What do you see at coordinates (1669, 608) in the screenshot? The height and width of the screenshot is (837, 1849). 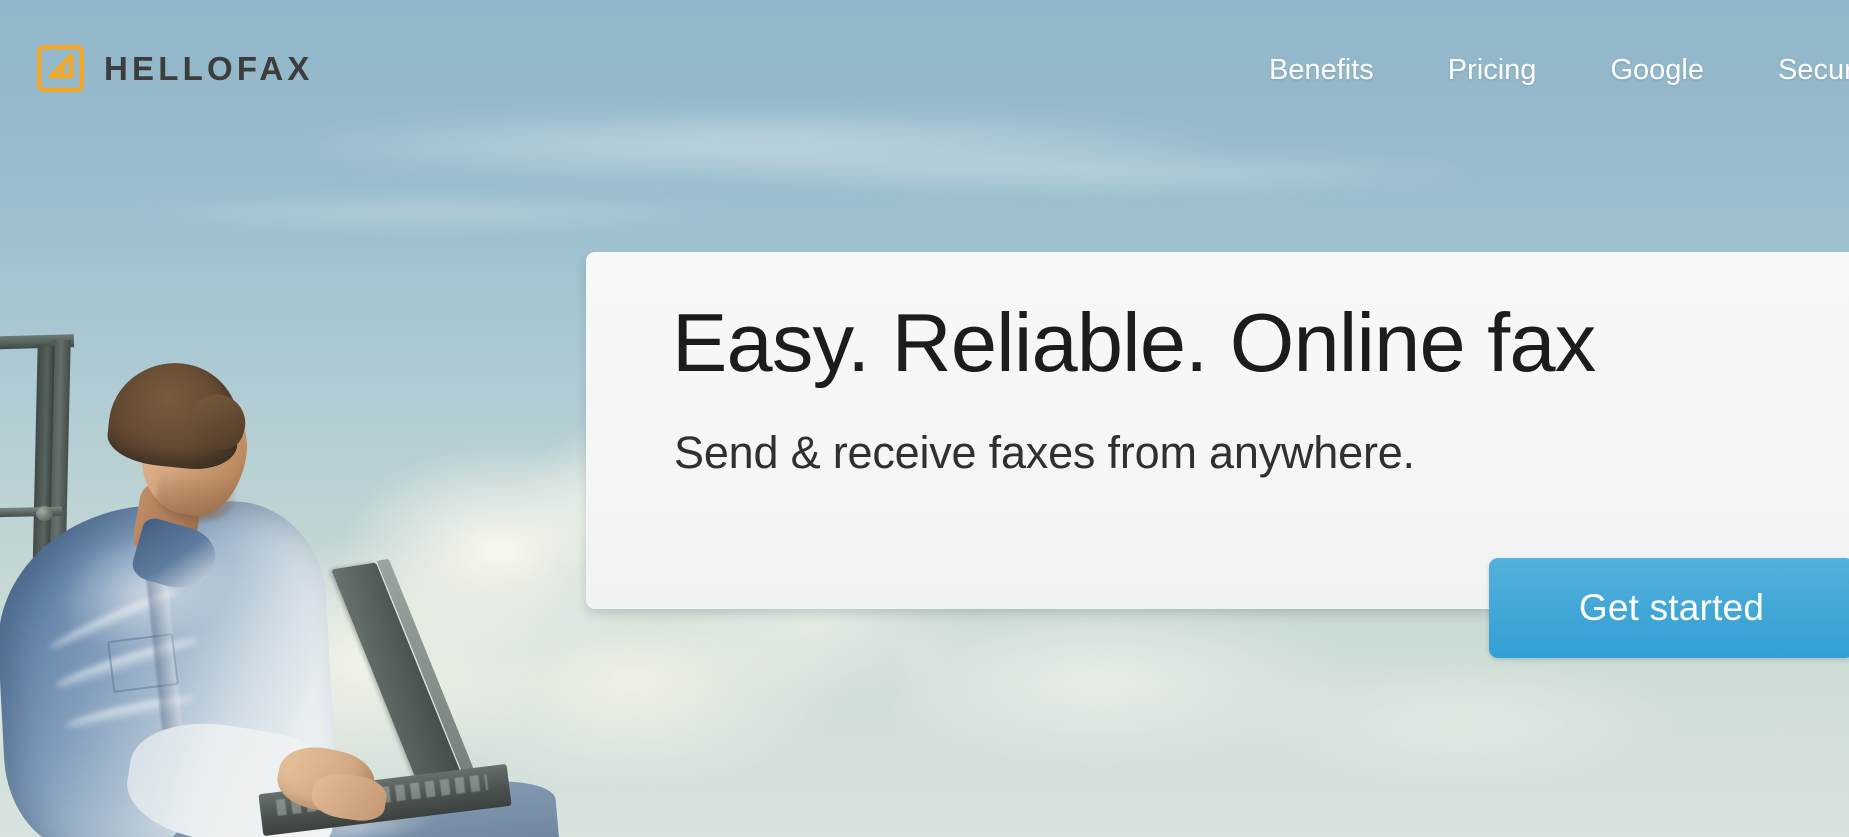 I see `get-started-button: Get started` at bounding box center [1669, 608].